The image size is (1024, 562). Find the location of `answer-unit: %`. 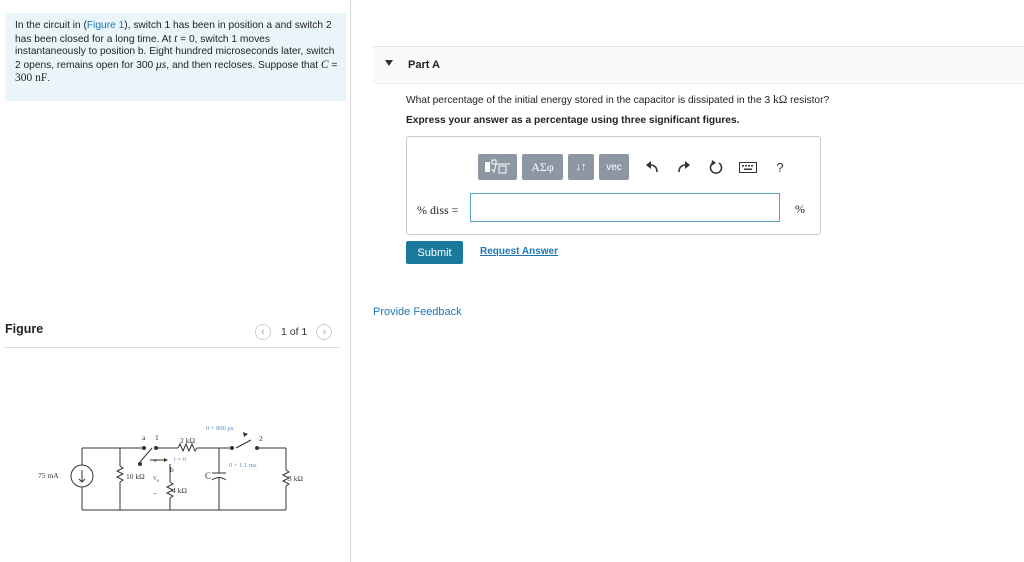

answer-unit: % is located at coordinates (800, 209).